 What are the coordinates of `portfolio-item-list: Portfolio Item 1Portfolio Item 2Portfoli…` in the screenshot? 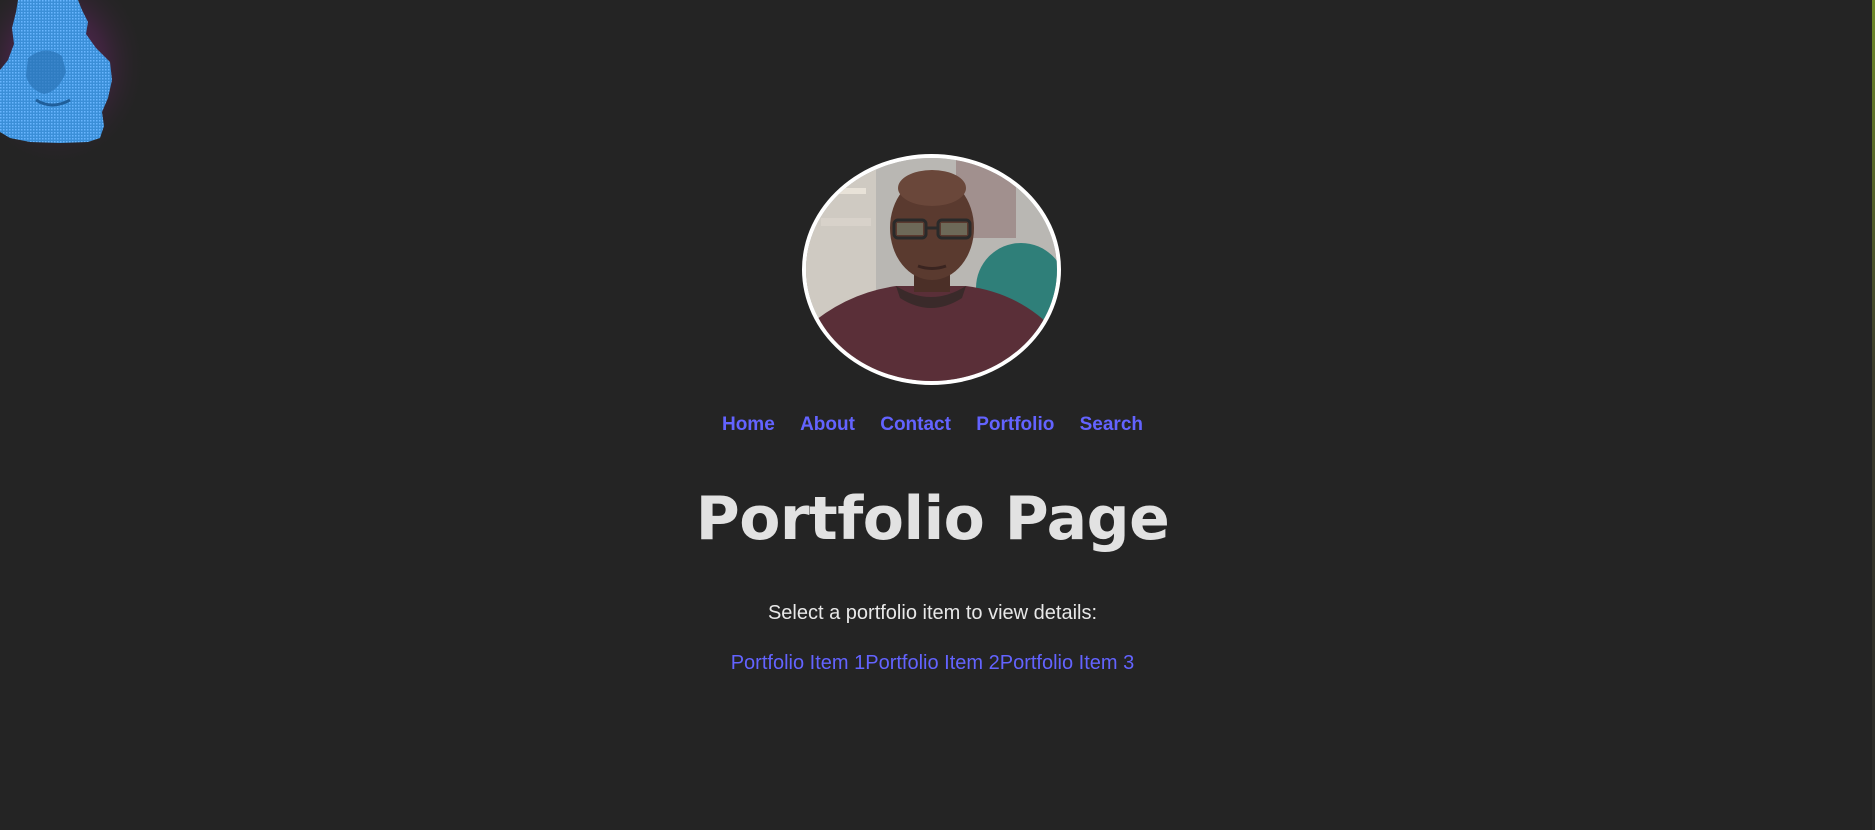 It's located at (932, 663).